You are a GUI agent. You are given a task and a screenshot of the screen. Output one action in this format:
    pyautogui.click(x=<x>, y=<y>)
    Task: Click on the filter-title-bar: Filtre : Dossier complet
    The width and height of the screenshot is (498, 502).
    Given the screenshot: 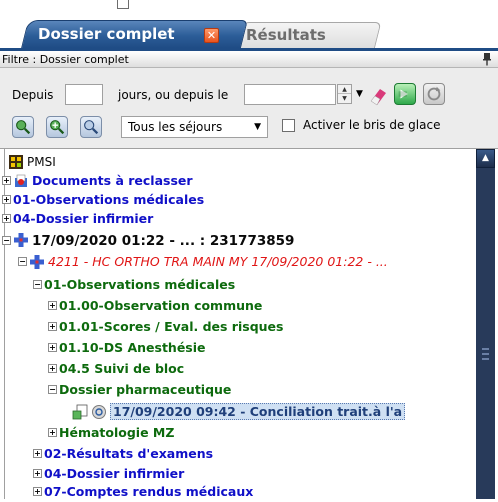 What is the action you would take?
    pyautogui.click(x=249, y=59)
    